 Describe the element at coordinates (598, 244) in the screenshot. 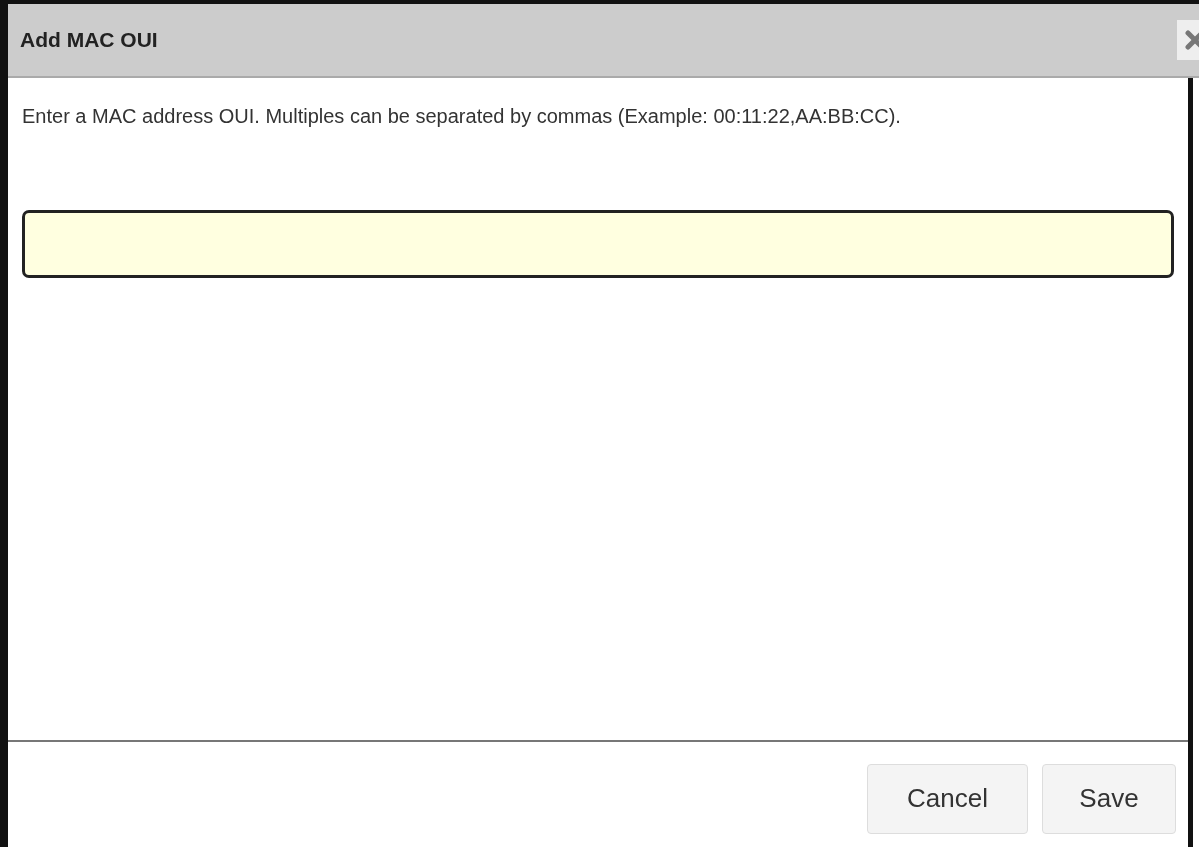

I see `input-field` at that location.